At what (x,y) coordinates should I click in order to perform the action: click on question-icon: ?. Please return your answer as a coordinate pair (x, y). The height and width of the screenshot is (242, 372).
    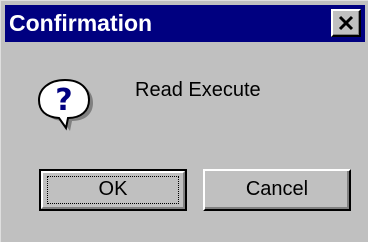
    Looking at the image, I should click on (65, 104).